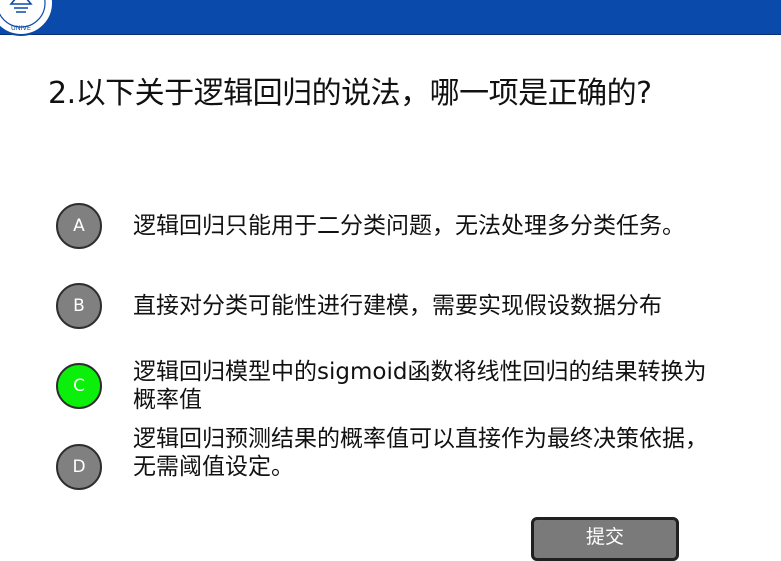  What do you see at coordinates (79, 226) in the screenshot?
I see `option-a-badge: A` at bounding box center [79, 226].